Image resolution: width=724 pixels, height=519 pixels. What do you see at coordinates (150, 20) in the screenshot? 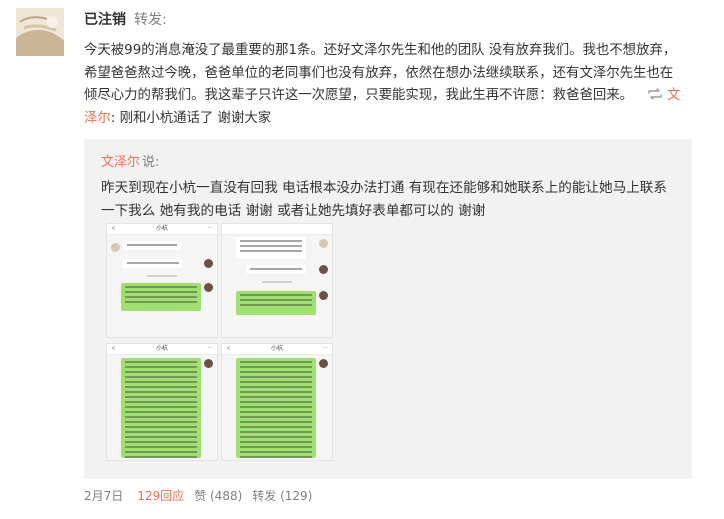
I see `repost-label: 转发:` at bounding box center [150, 20].